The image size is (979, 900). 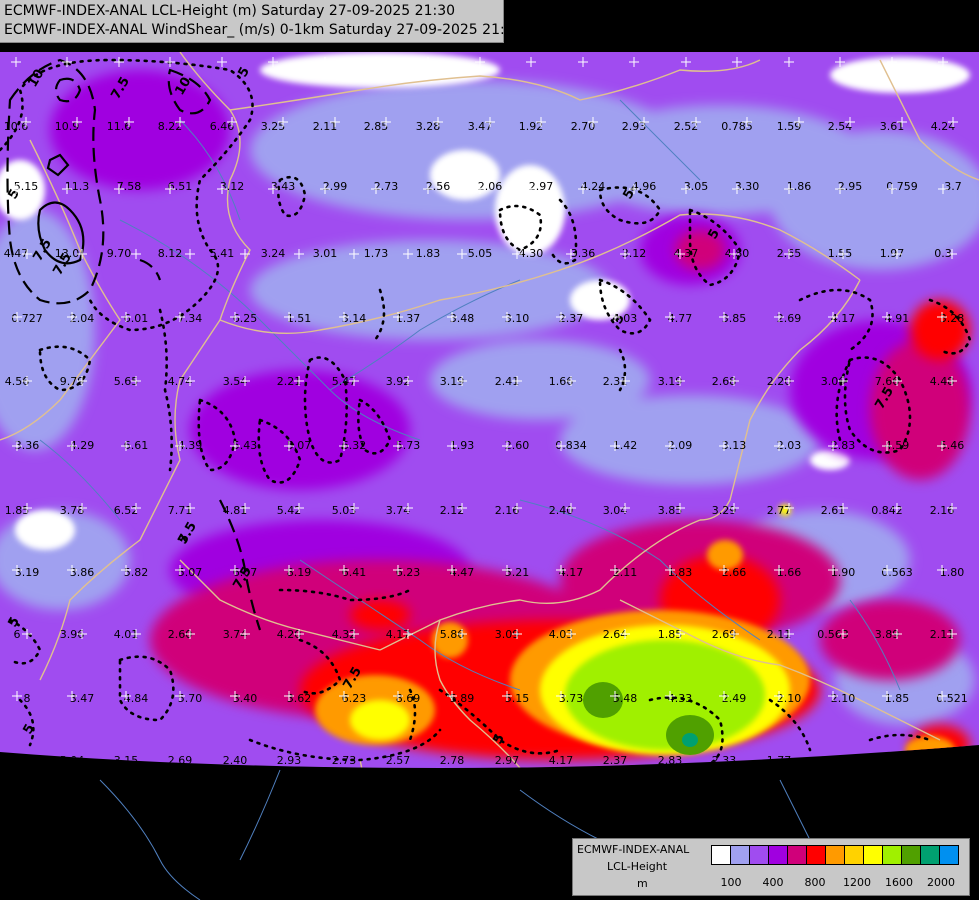 What do you see at coordinates (190, 318) in the screenshot?
I see `grid-value: 7.34` at bounding box center [190, 318].